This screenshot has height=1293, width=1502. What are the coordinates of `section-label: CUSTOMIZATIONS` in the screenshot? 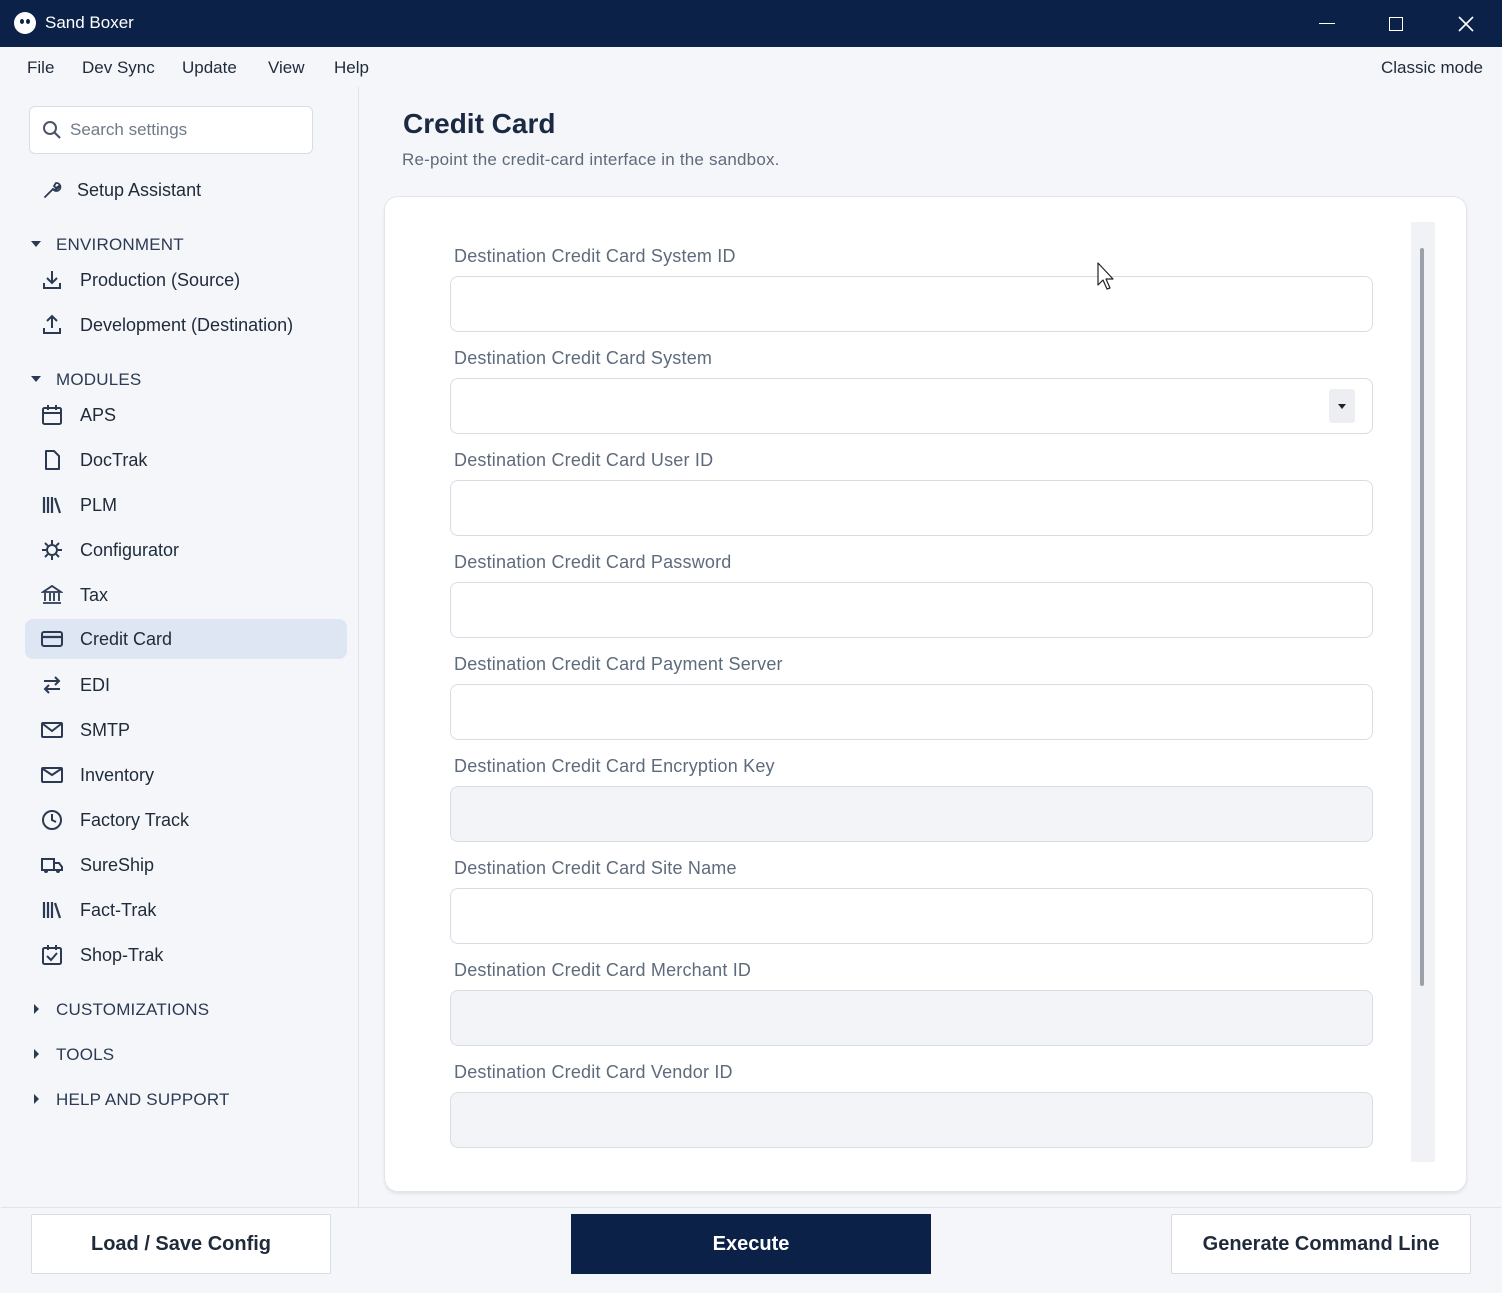 It's located at (133, 1009).